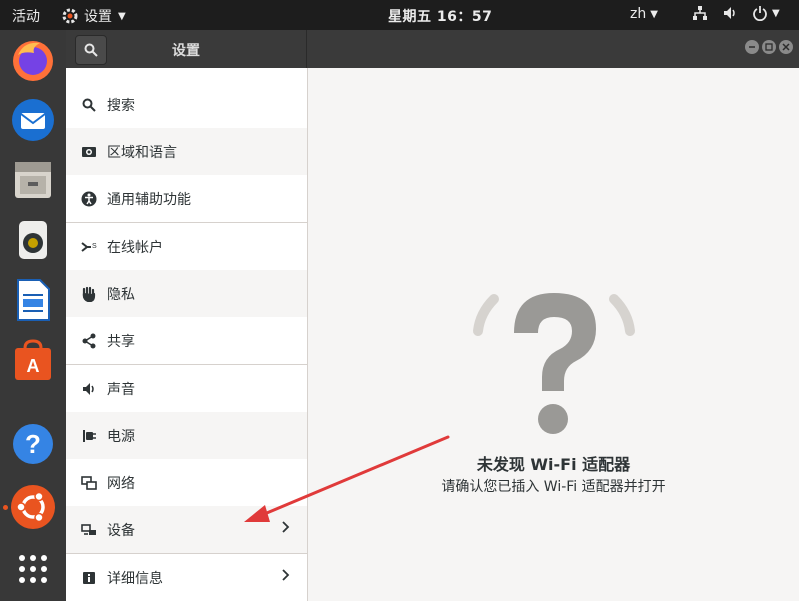 Image resolution: width=799 pixels, height=601 pixels. What do you see at coordinates (186, 340) in the screenshot?
I see `sidebar-item-sharing: 共享` at bounding box center [186, 340].